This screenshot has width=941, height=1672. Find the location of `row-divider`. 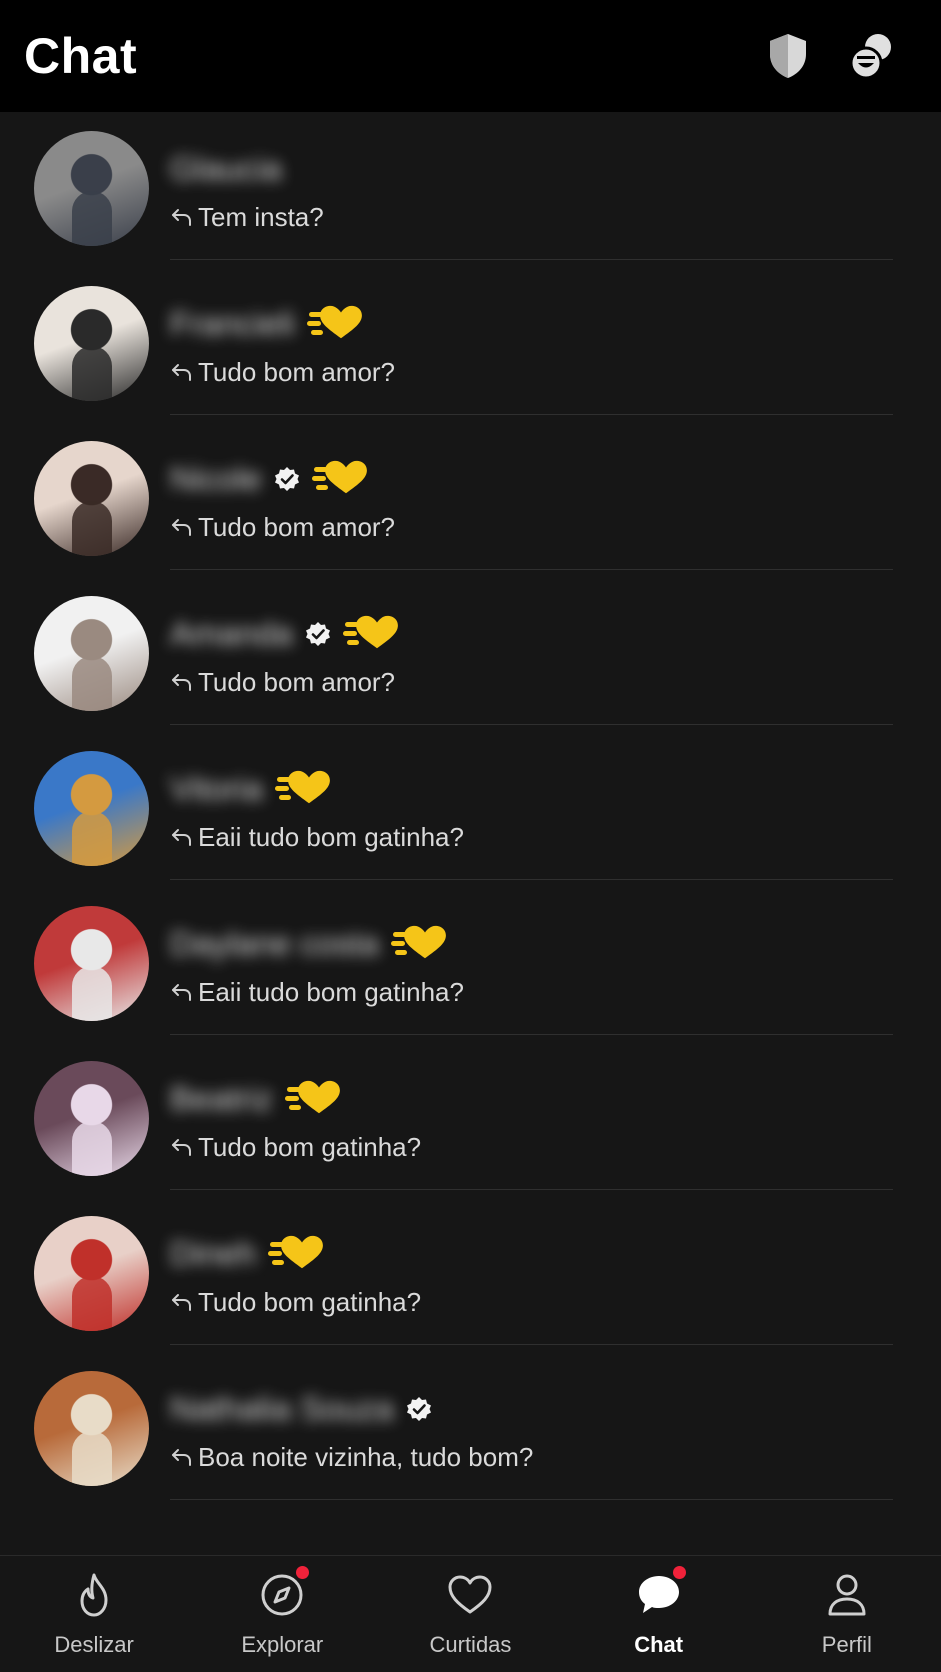

row-divider is located at coordinates (531, 1499).